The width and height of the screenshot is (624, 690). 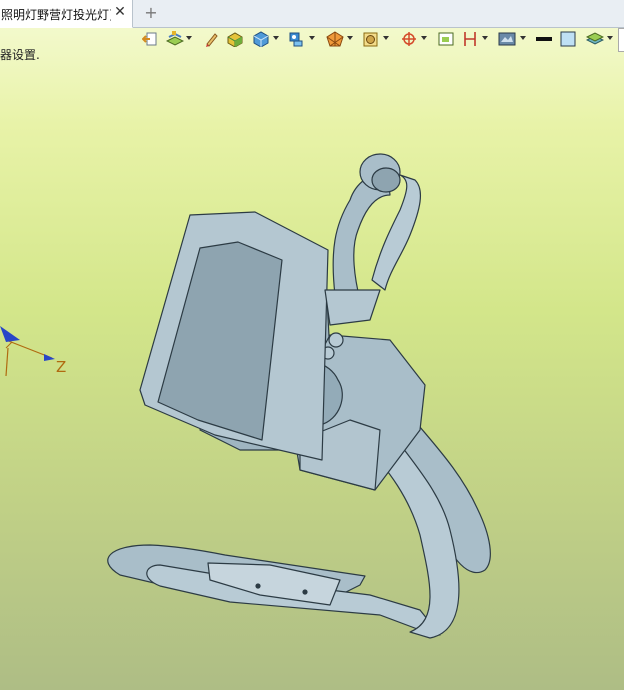 I want to click on document-tab-bar: 照明灯野营灯投光灯] ✕ +, so click(x=312, y=14).